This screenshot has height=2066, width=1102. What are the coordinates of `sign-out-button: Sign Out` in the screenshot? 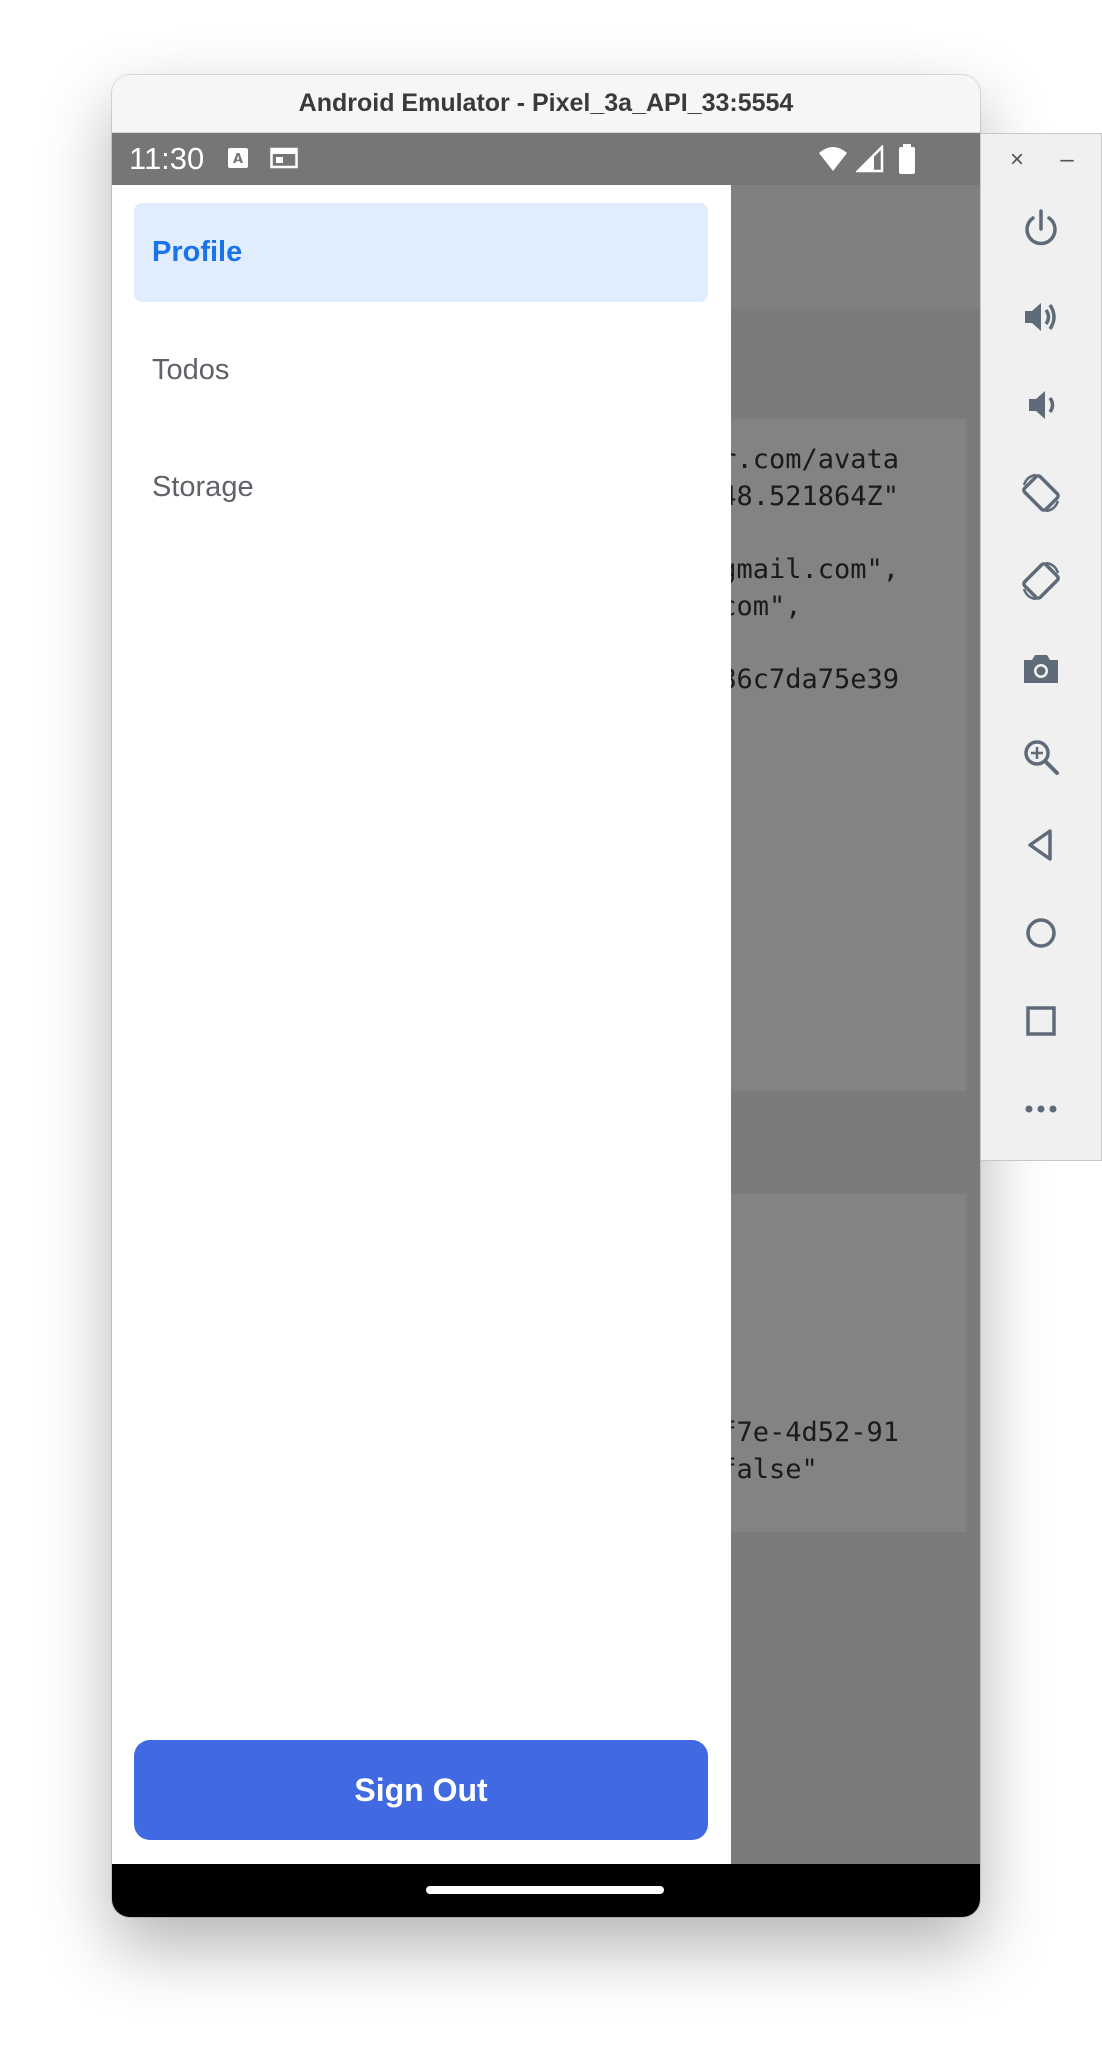 It's located at (421, 1790).